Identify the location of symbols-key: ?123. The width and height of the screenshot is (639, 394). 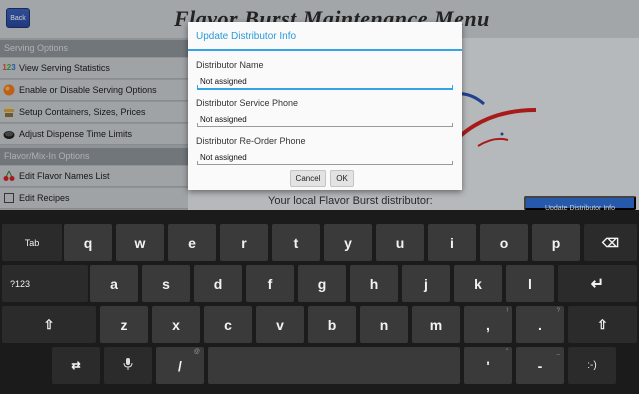
(45, 283).